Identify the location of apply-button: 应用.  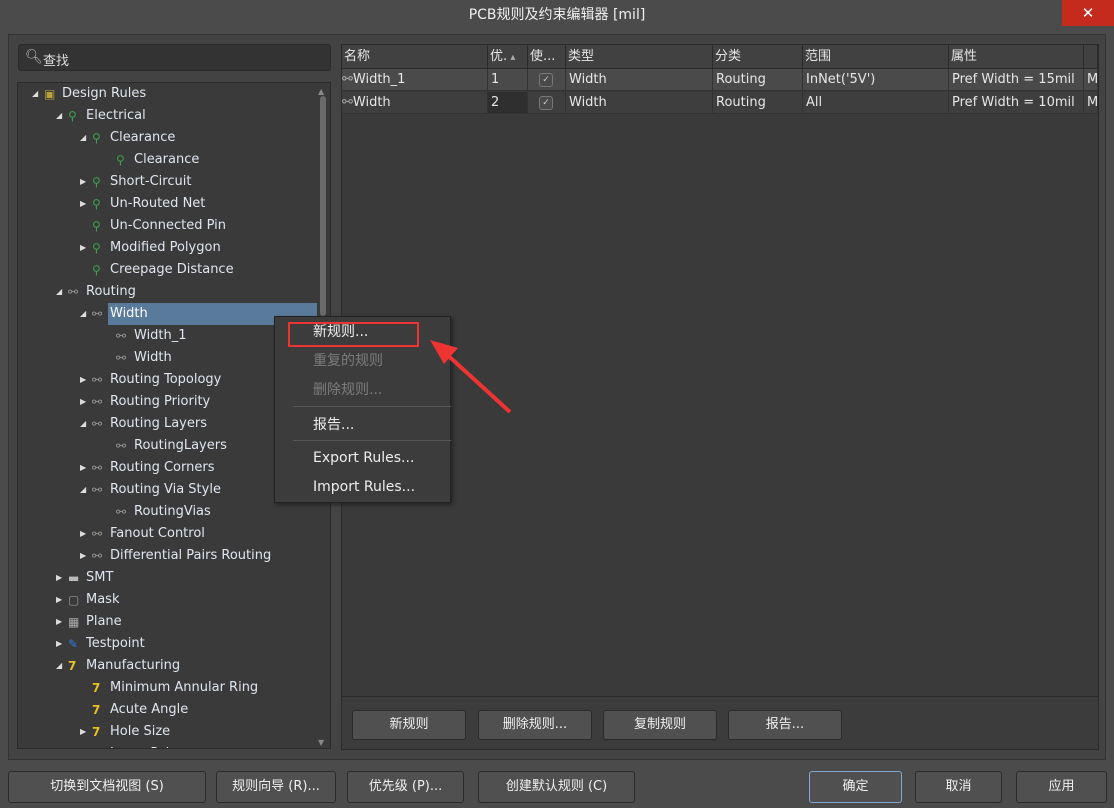
(1061, 787).